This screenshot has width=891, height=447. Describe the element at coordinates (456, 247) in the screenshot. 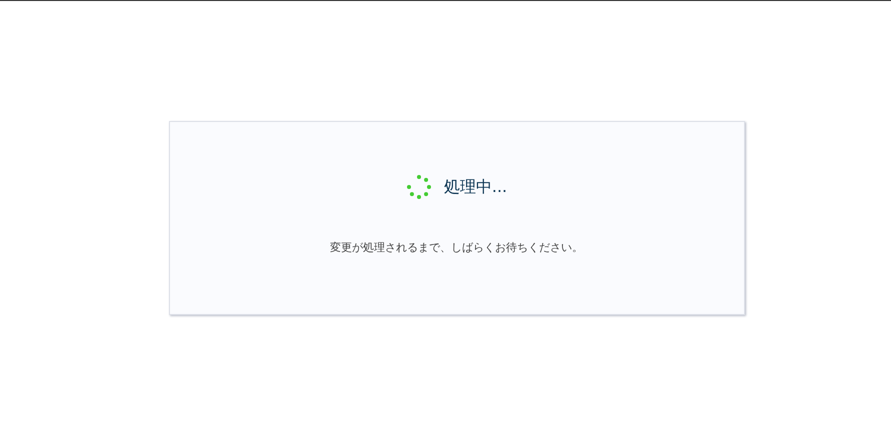

I see `wait-message: 変更が処理されるまで、しばらくお待ちください。` at that location.